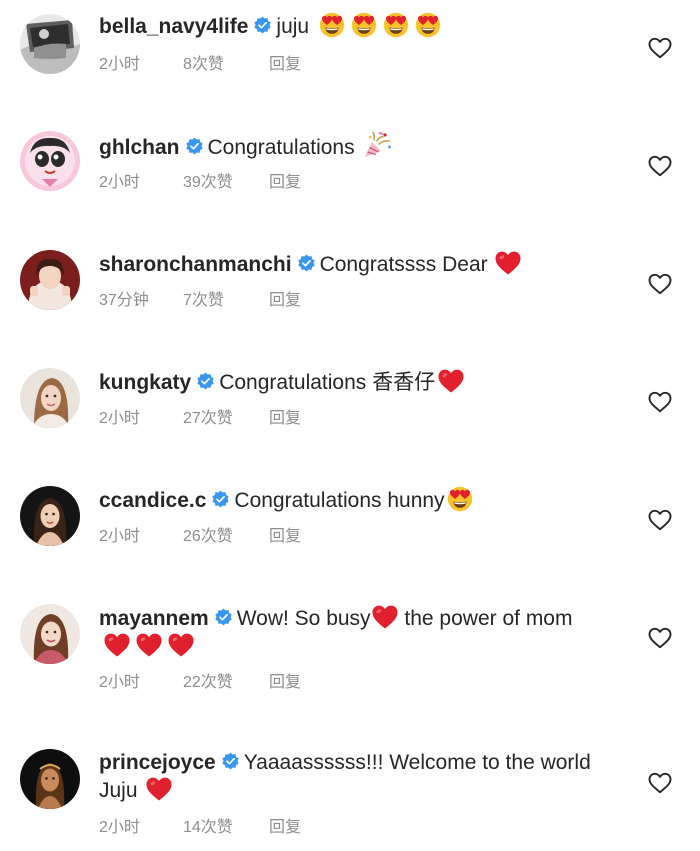 The height and width of the screenshot is (851, 700). Describe the element at coordinates (281, 147) in the screenshot. I see `comment-text: Congratulations` at that location.